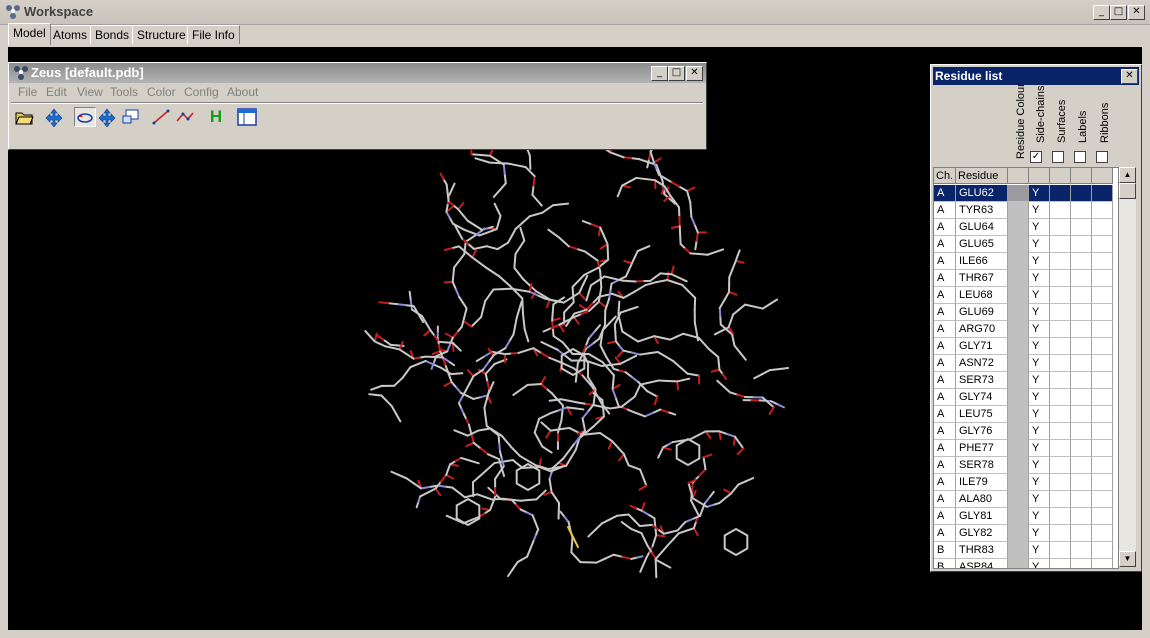  What do you see at coordinates (982, 210) in the screenshot?
I see `residue-name-cell: TYR63` at bounding box center [982, 210].